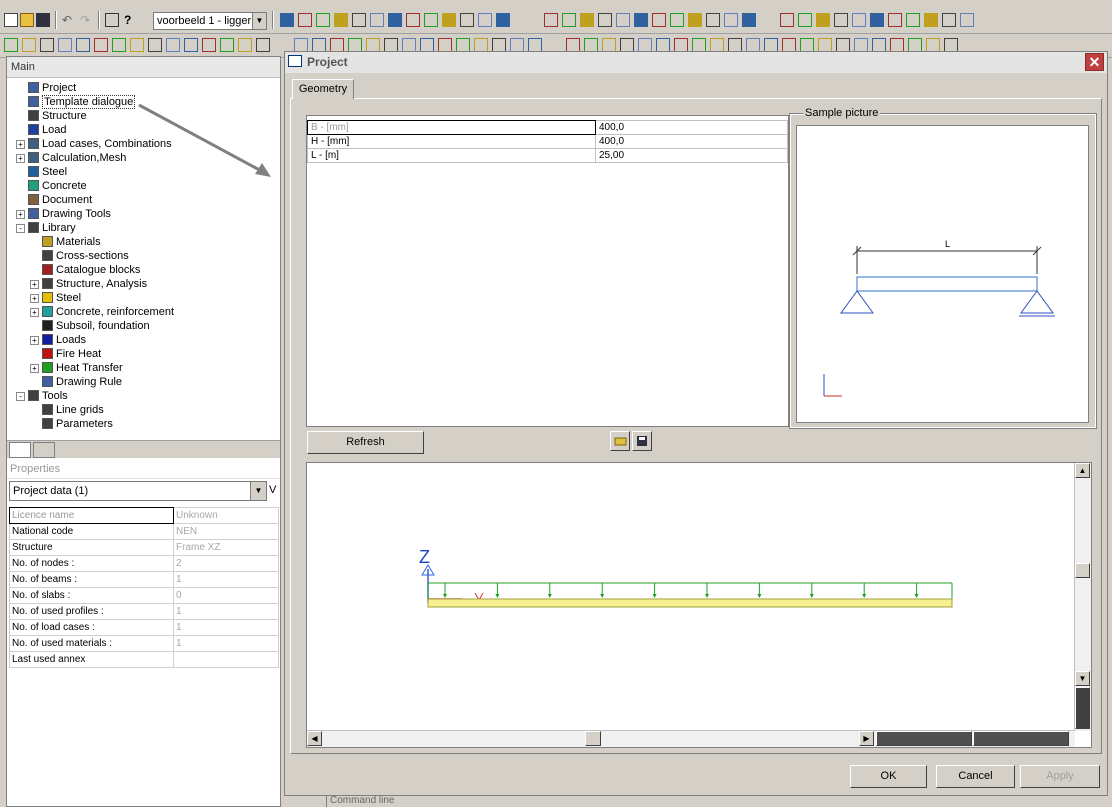  Describe the element at coordinates (642, 441) in the screenshot. I see `save-button` at that location.